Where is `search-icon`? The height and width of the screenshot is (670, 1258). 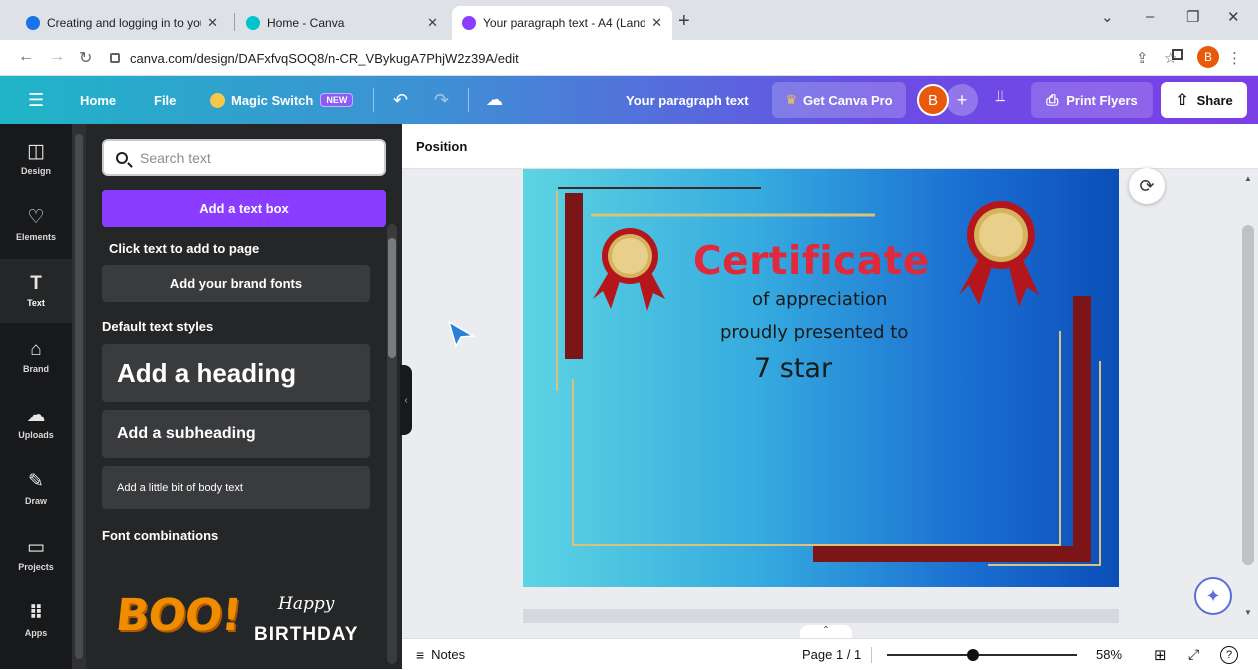
search-icon is located at coordinates (122, 157).